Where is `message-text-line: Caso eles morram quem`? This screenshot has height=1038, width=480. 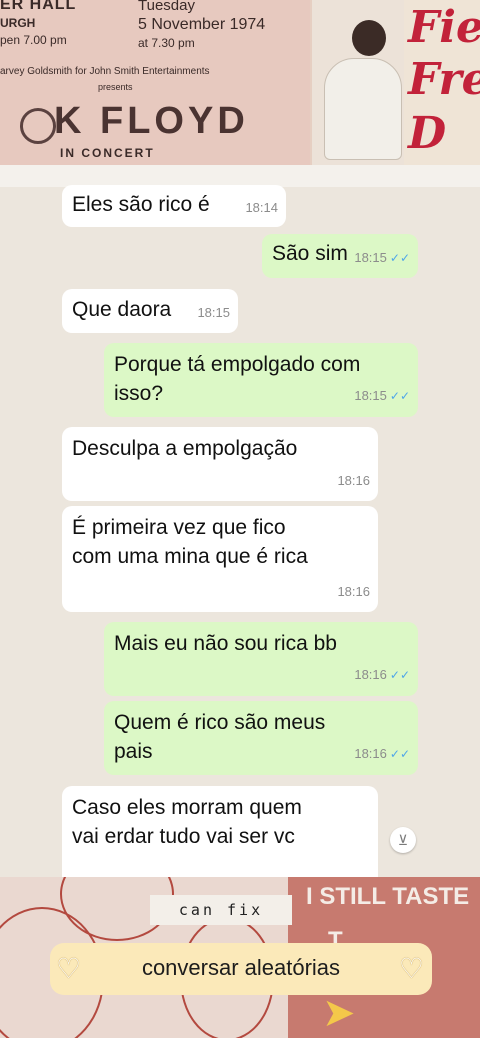
message-text-line: Caso eles morram quem is located at coordinates (187, 807).